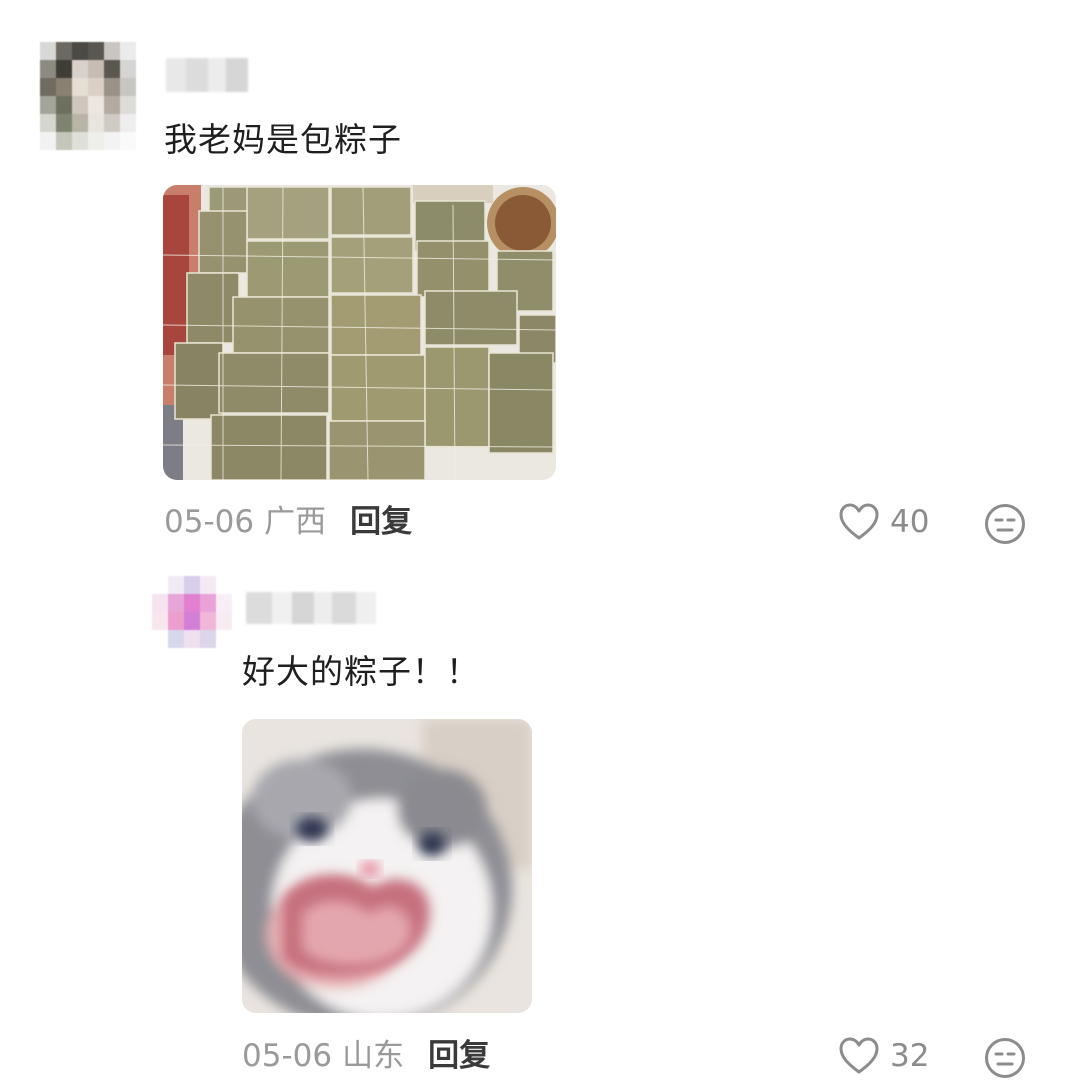  I want to click on comment-meta: 05-06 山东 回复, so click(366, 1056).